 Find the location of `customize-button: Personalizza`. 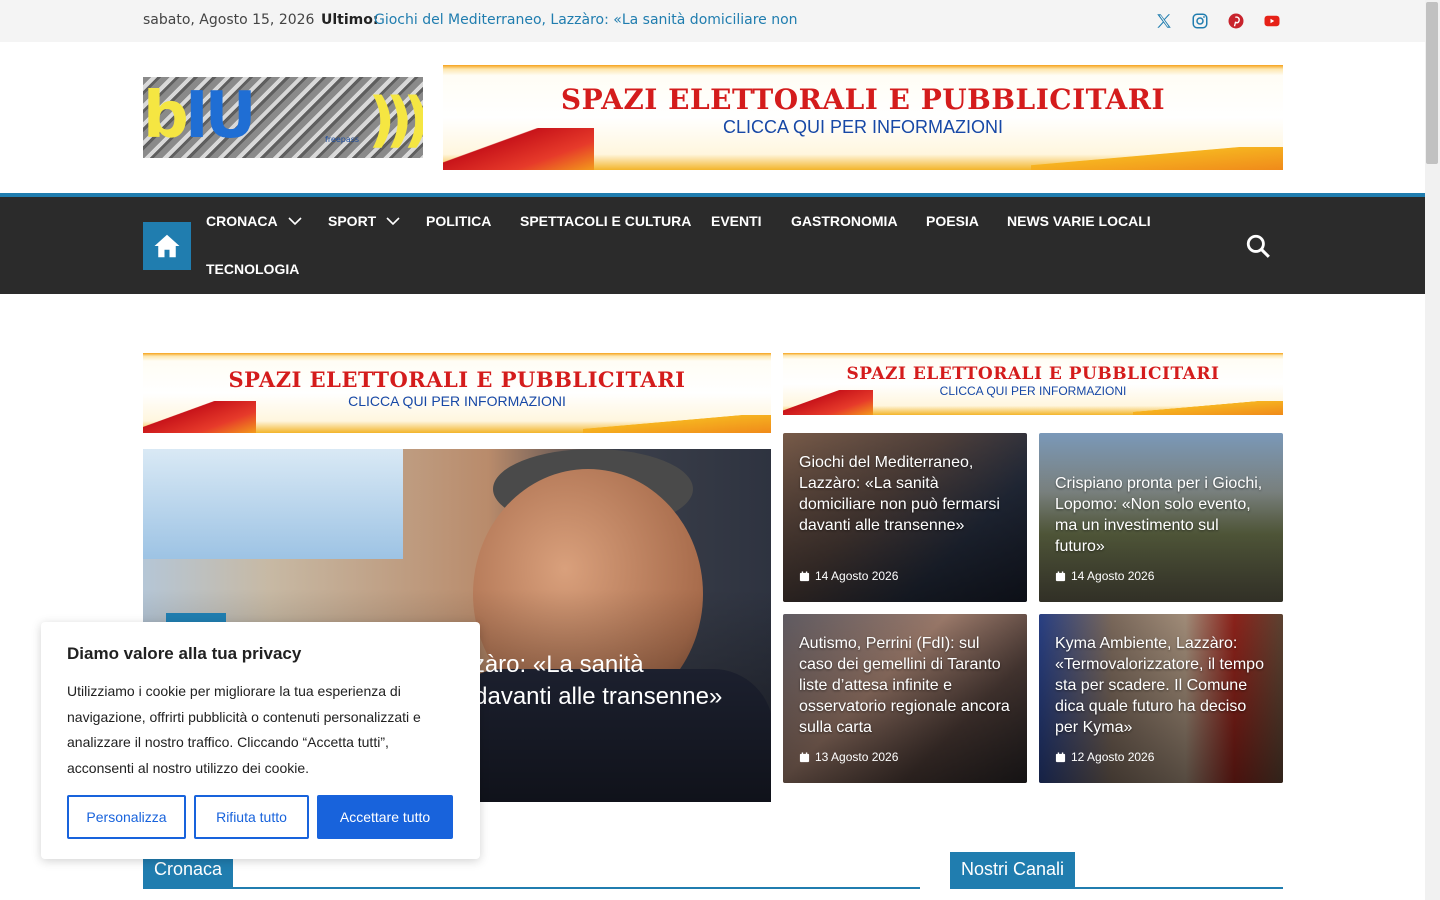

customize-button: Personalizza is located at coordinates (126, 817).